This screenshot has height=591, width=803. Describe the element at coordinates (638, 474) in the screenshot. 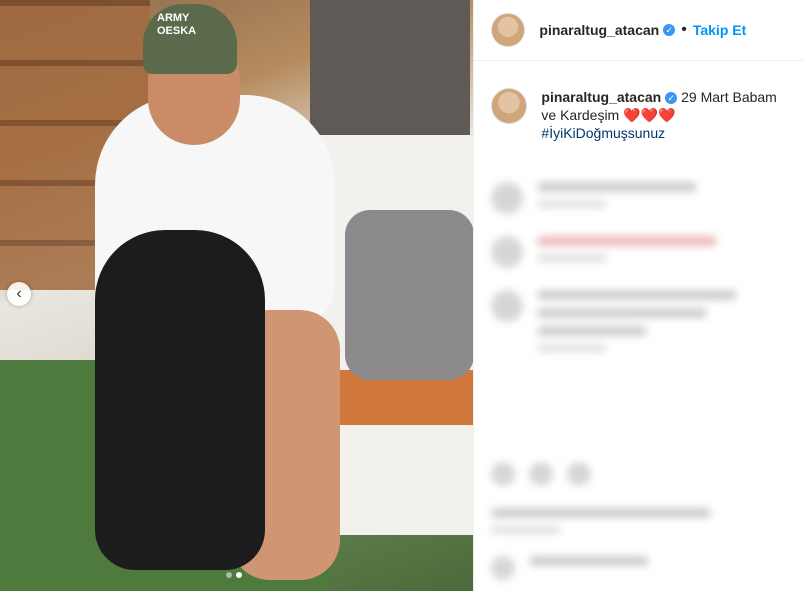

I see `action-row` at that location.